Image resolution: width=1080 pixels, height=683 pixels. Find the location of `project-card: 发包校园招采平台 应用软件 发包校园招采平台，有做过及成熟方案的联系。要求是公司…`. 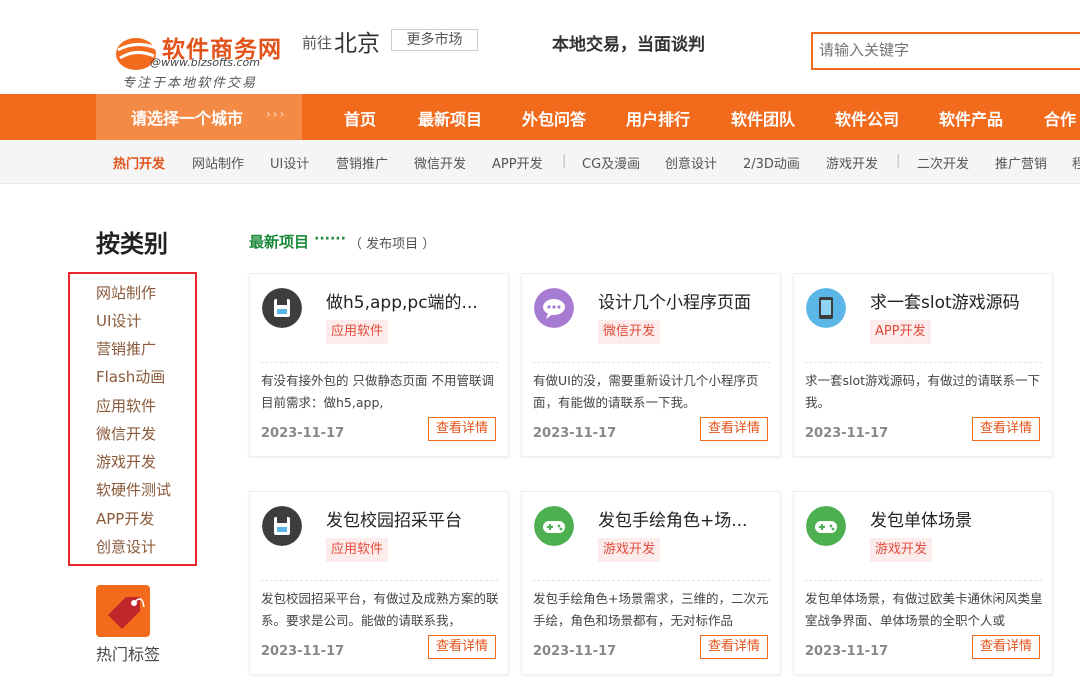

project-card: 发包校园招采平台 应用软件 发包校园招采平台，有做过及成熟方案的联系。要求是公司… is located at coordinates (379, 583).